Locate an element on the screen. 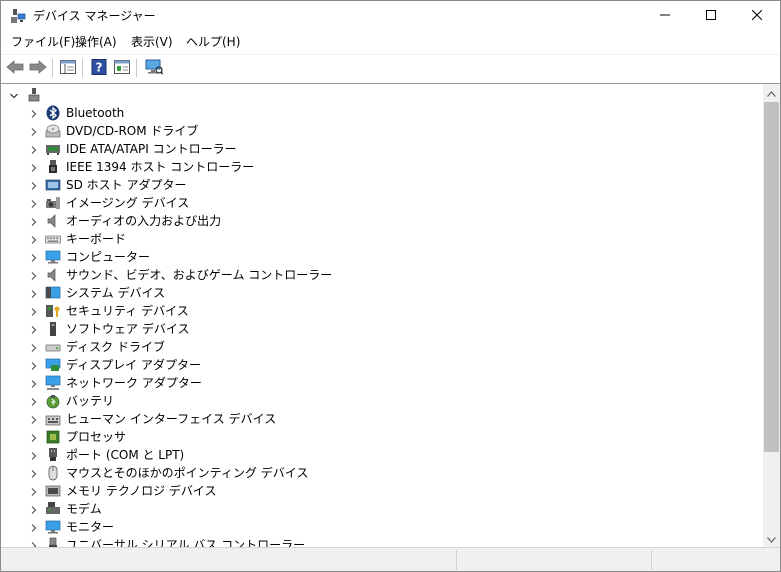 This screenshot has height=572, width=781. tree-item: システム デバイス is located at coordinates (381, 293).